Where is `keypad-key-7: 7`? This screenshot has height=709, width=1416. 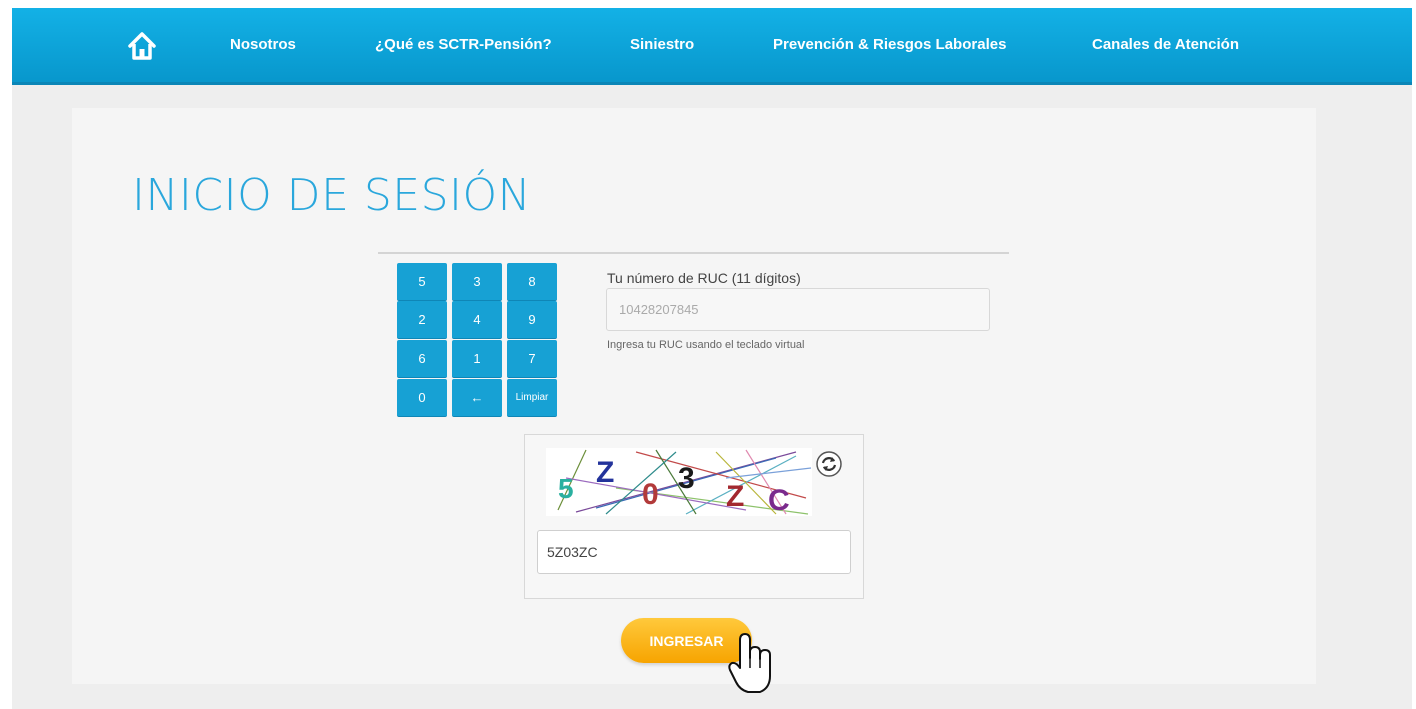 keypad-key-7: 7 is located at coordinates (532, 359).